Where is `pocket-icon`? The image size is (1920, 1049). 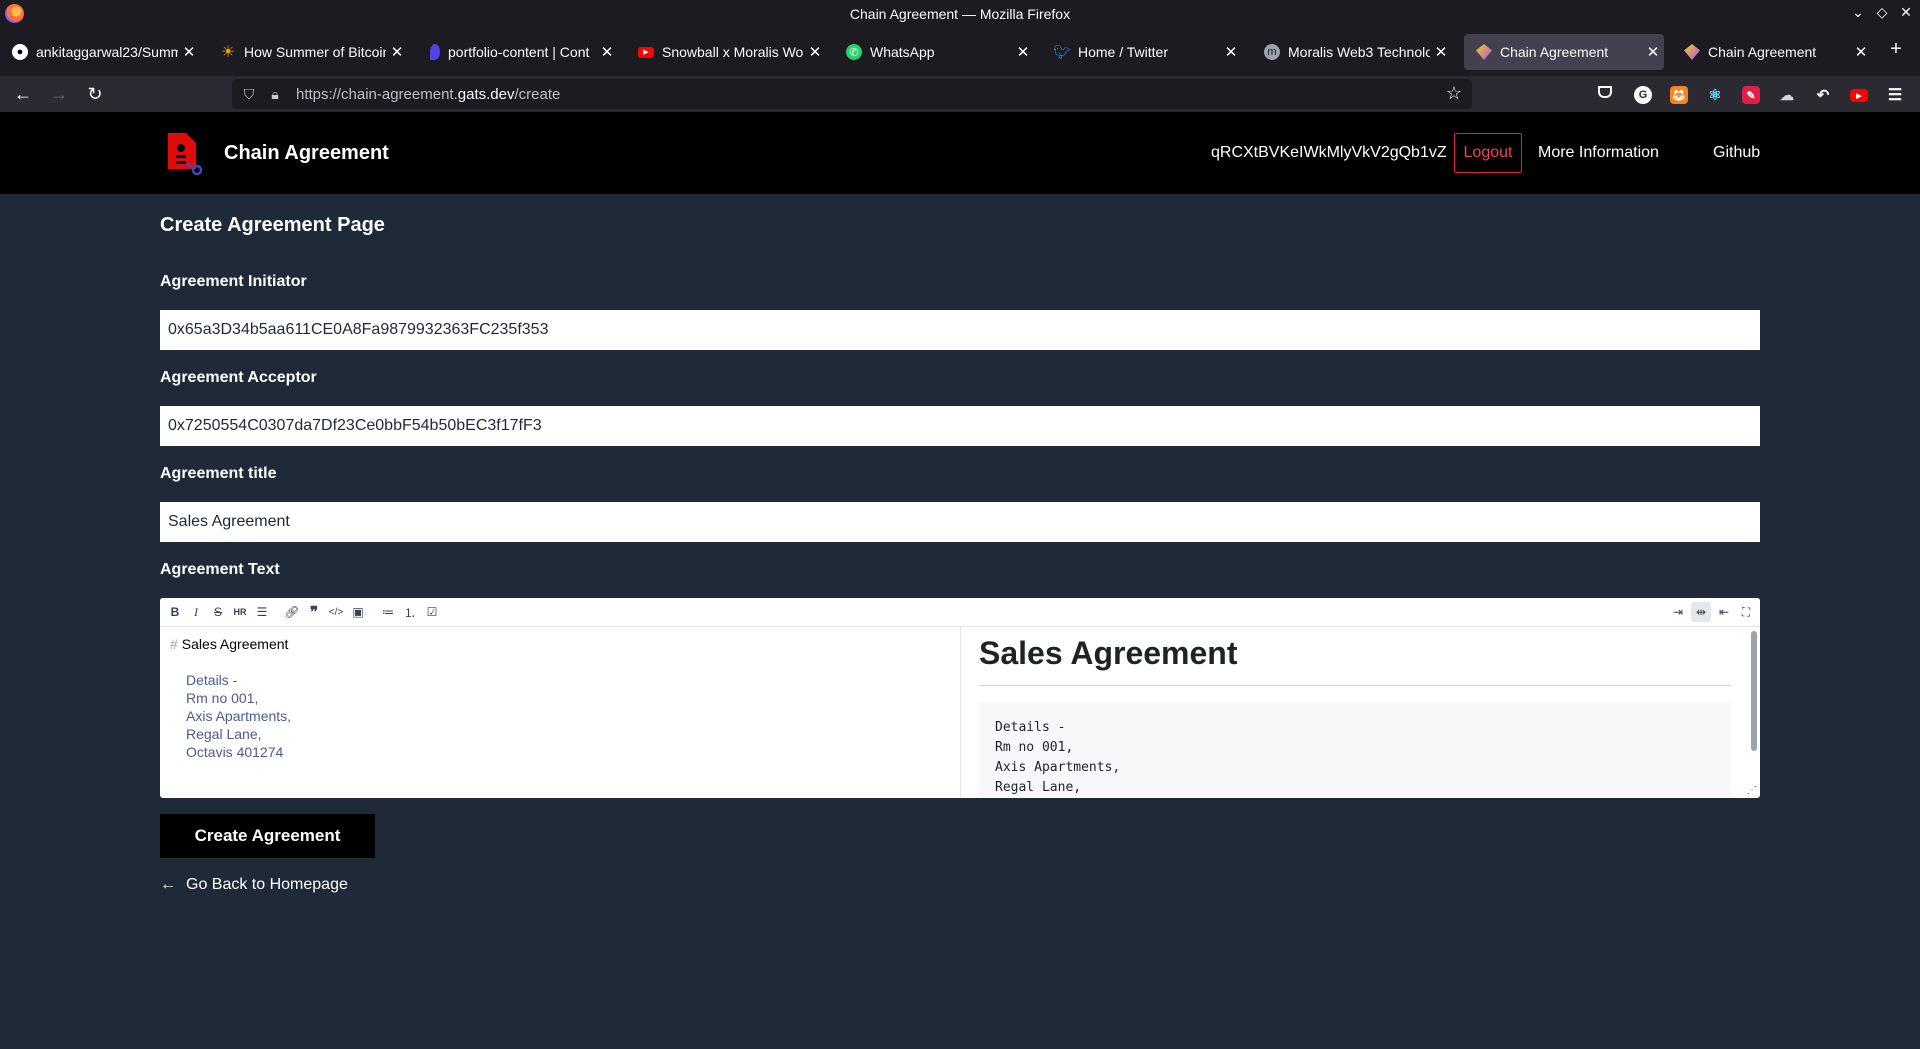 pocket-icon is located at coordinates (1605, 92).